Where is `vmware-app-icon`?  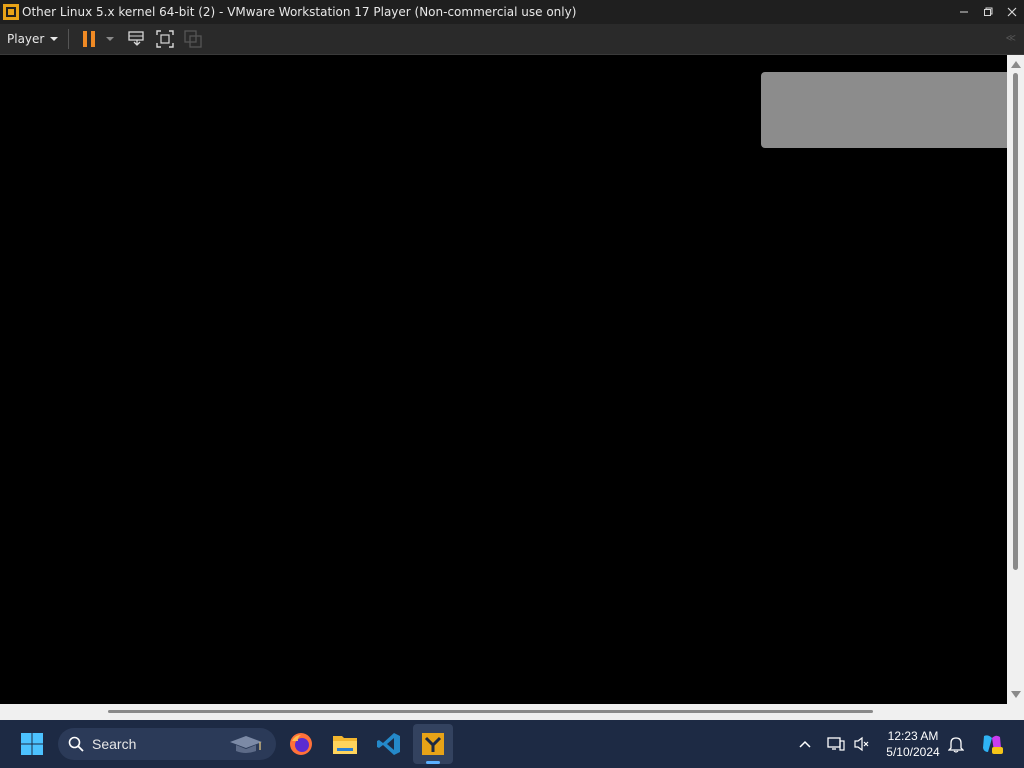
vmware-app-icon is located at coordinates (11, 12).